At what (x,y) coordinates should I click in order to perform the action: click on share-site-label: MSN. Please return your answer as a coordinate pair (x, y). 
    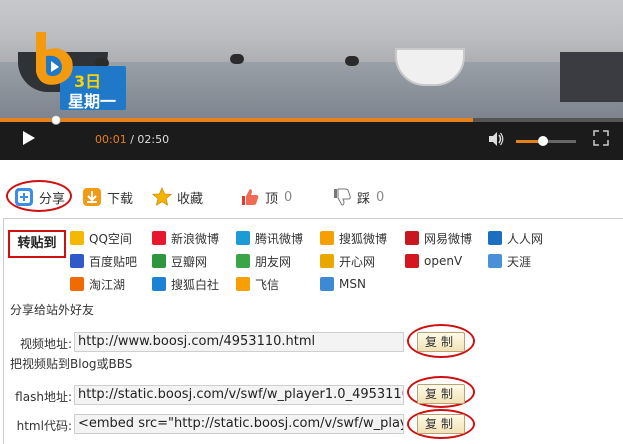
    Looking at the image, I should click on (352, 284).